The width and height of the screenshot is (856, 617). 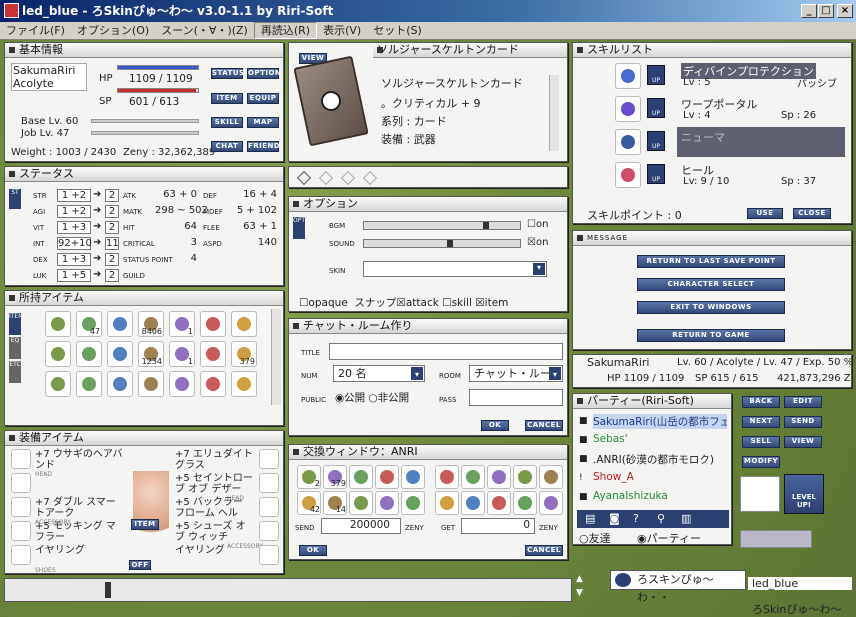 What do you see at coordinates (516, 373) in the screenshot?
I see `room-type-select: チャット・ルー ▾` at bounding box center [516, 373].